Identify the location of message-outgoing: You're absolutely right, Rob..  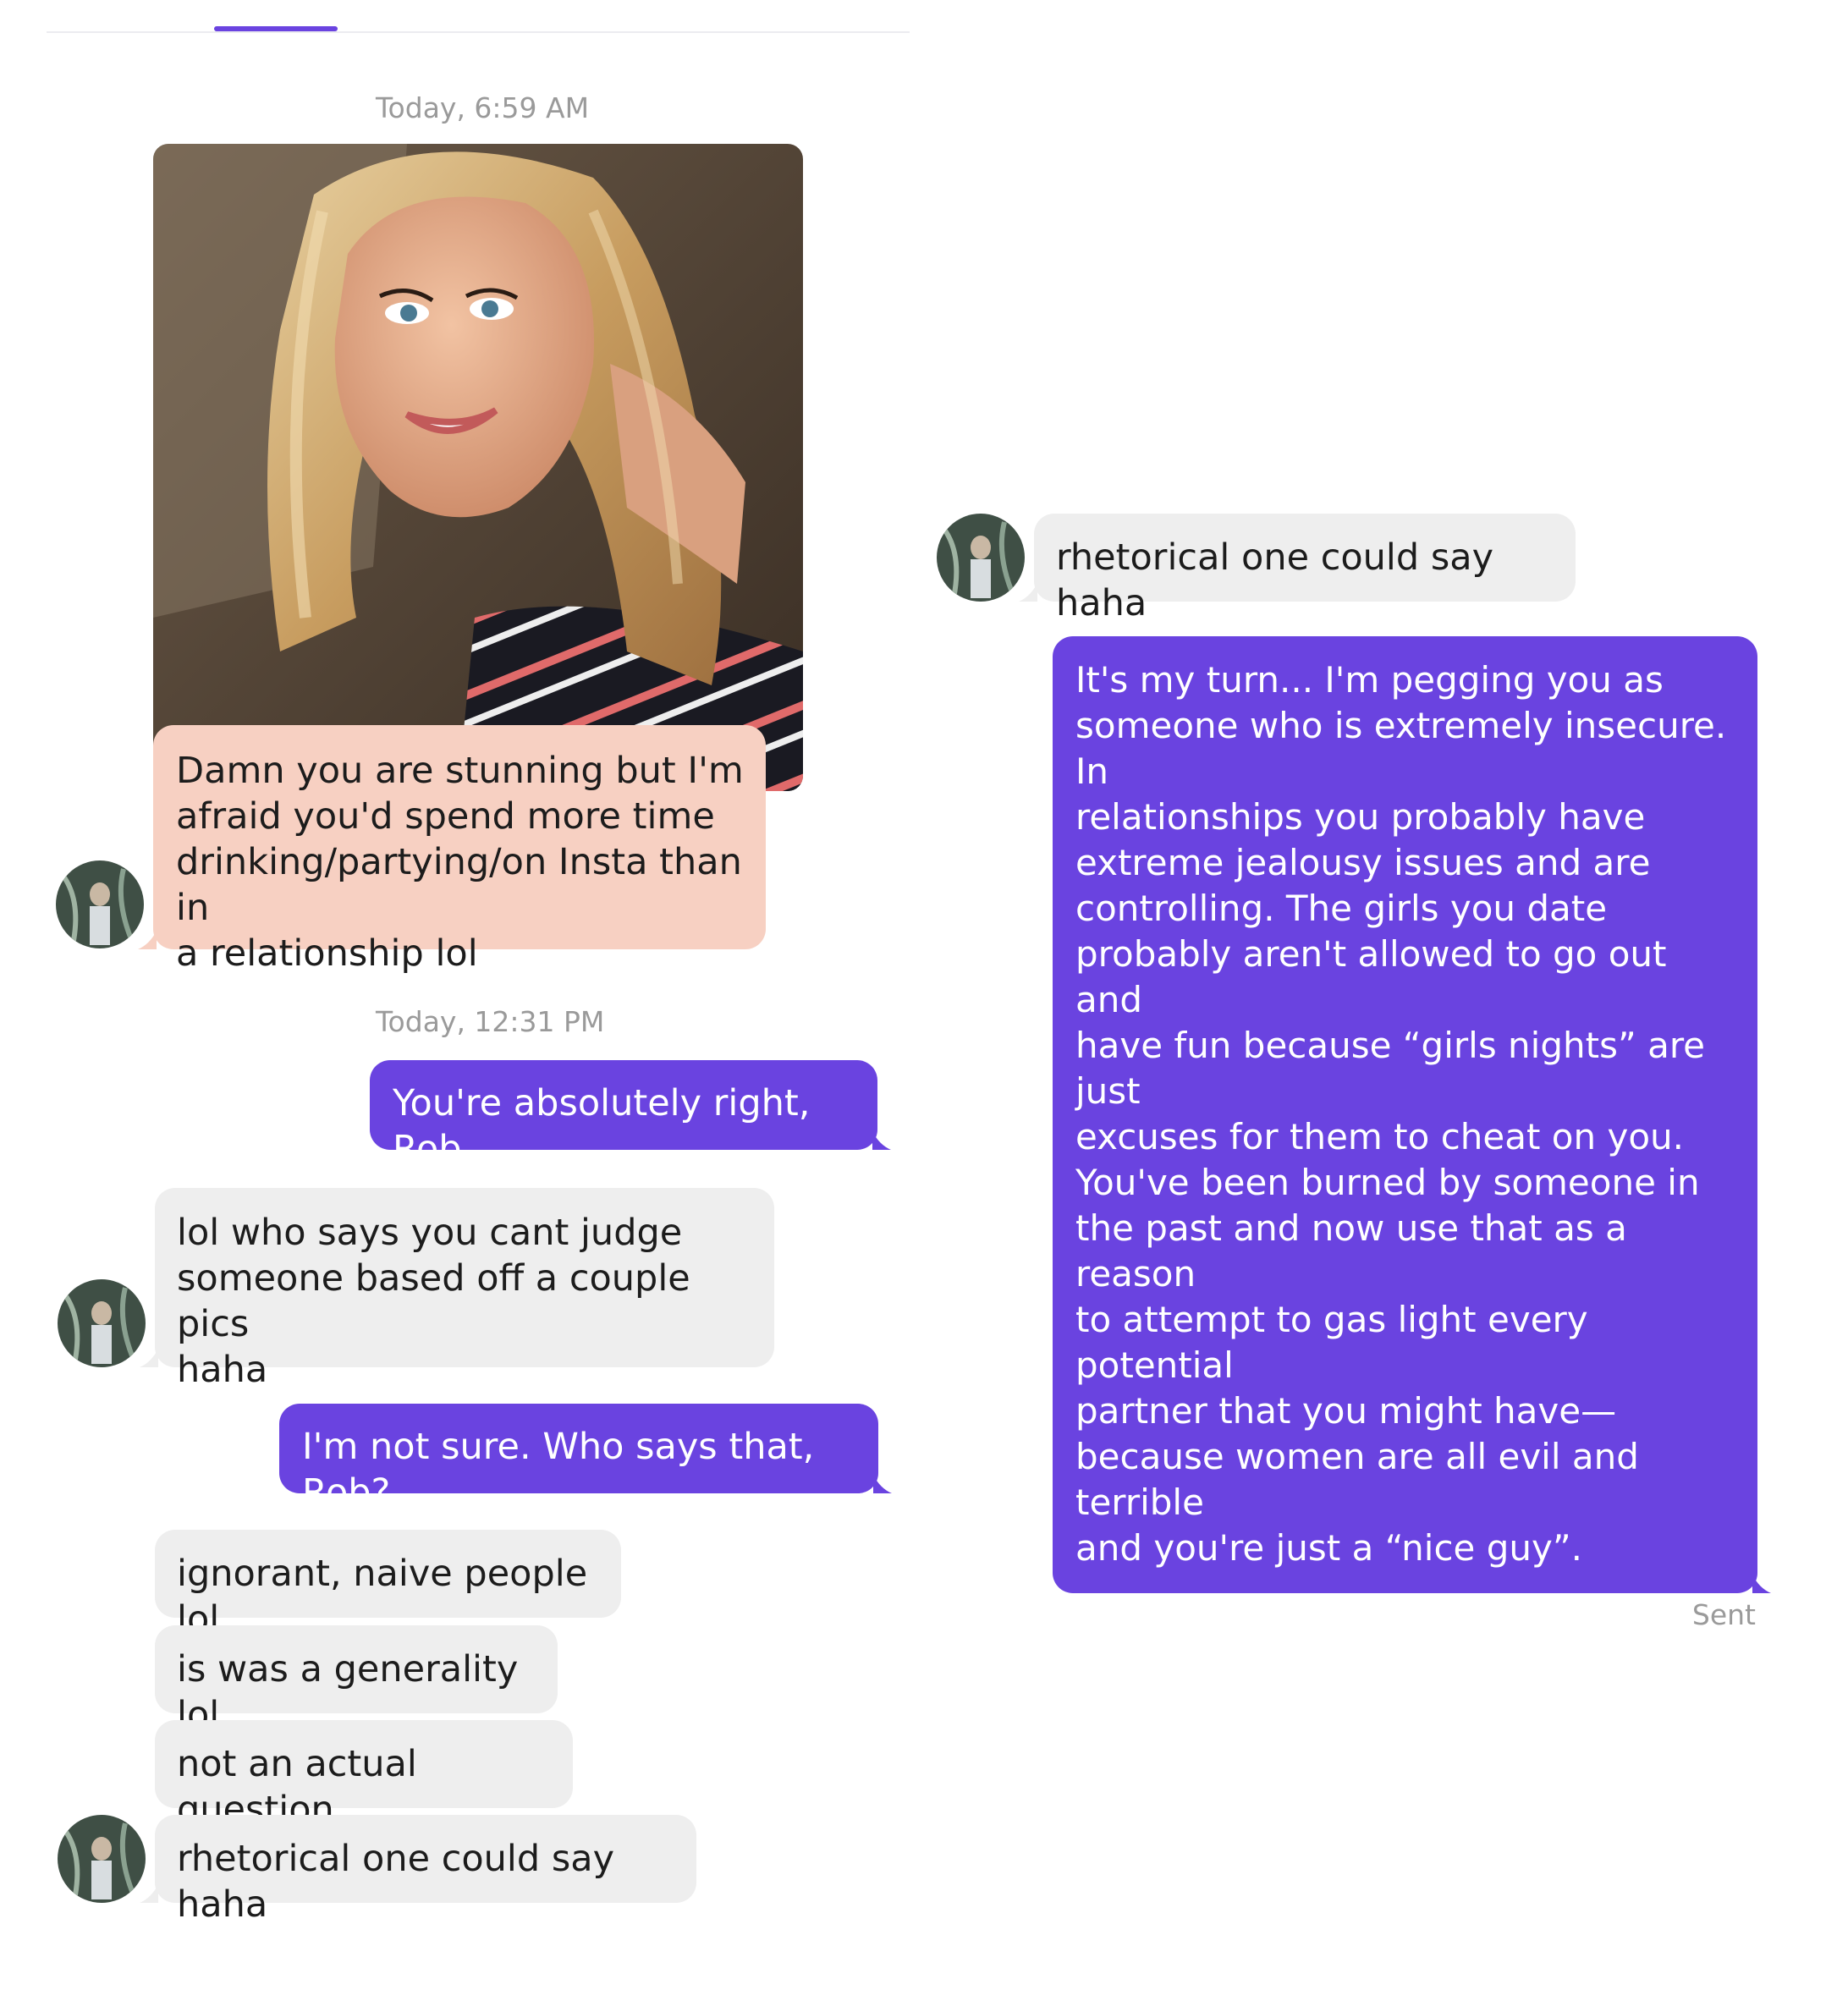
(623, 1115).